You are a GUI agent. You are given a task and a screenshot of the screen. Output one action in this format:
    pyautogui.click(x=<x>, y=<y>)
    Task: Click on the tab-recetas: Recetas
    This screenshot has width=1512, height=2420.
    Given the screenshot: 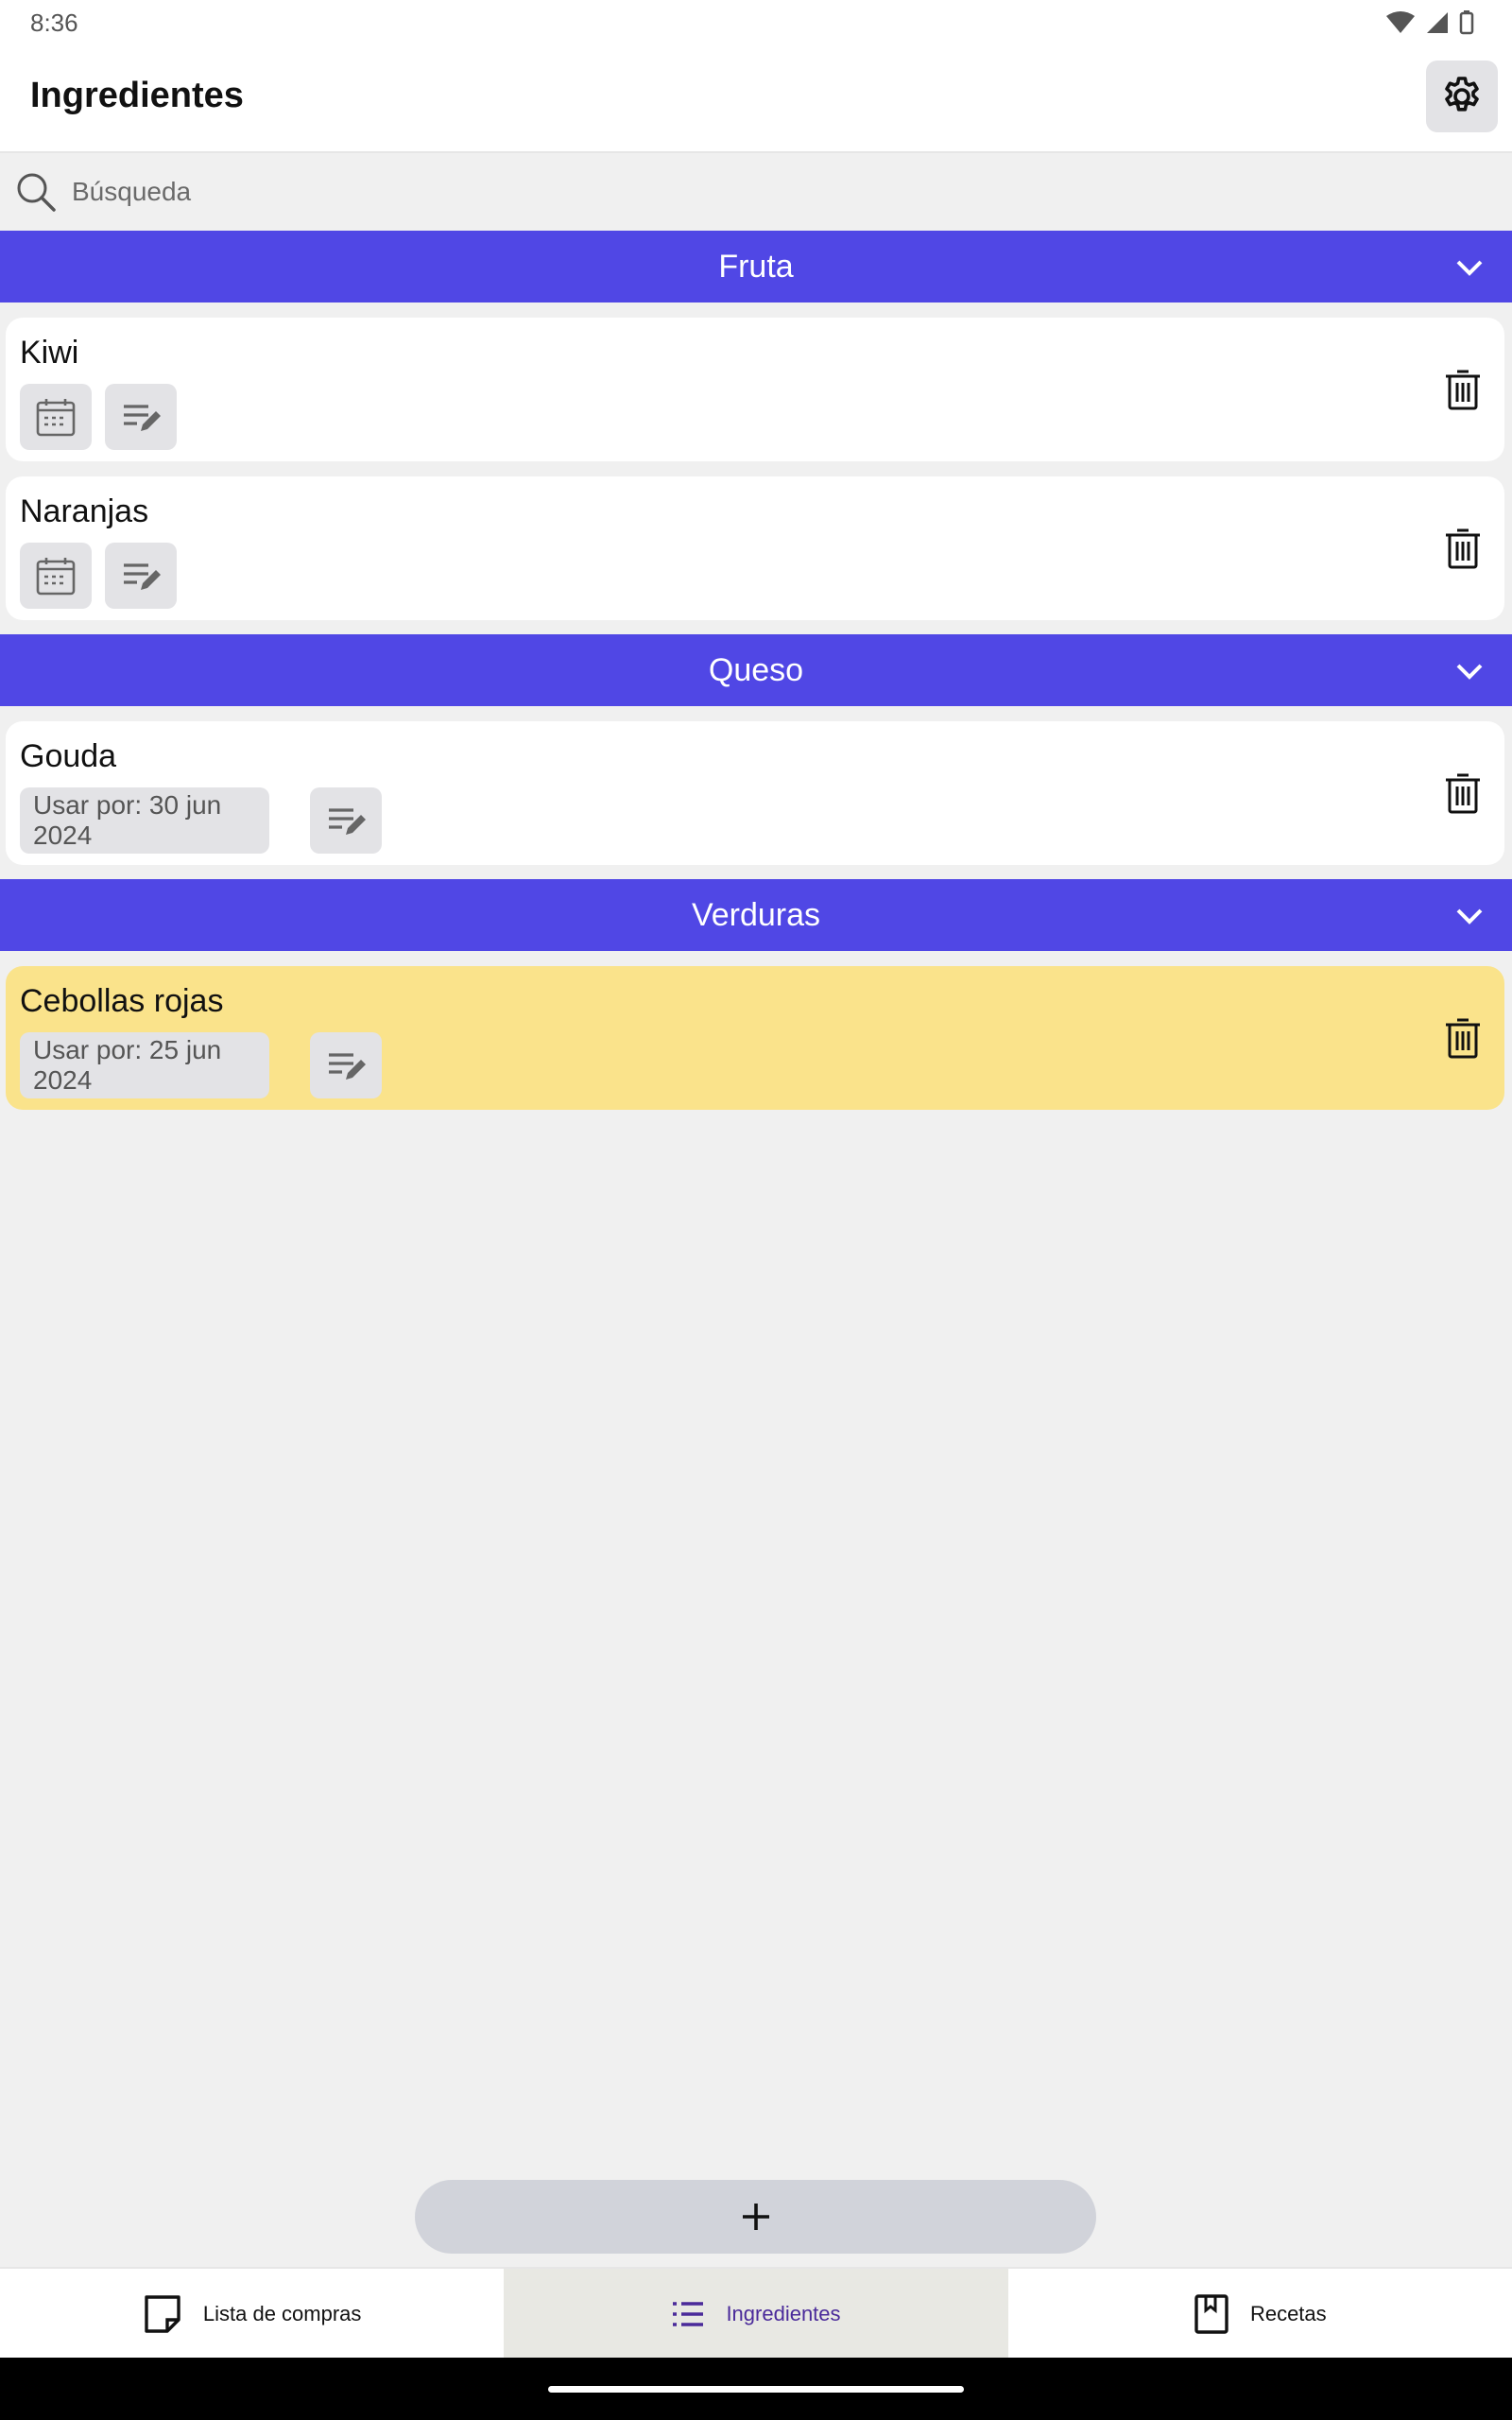 What is the action you would take?
    pyautogui.click(x=1260, y=2314)
    